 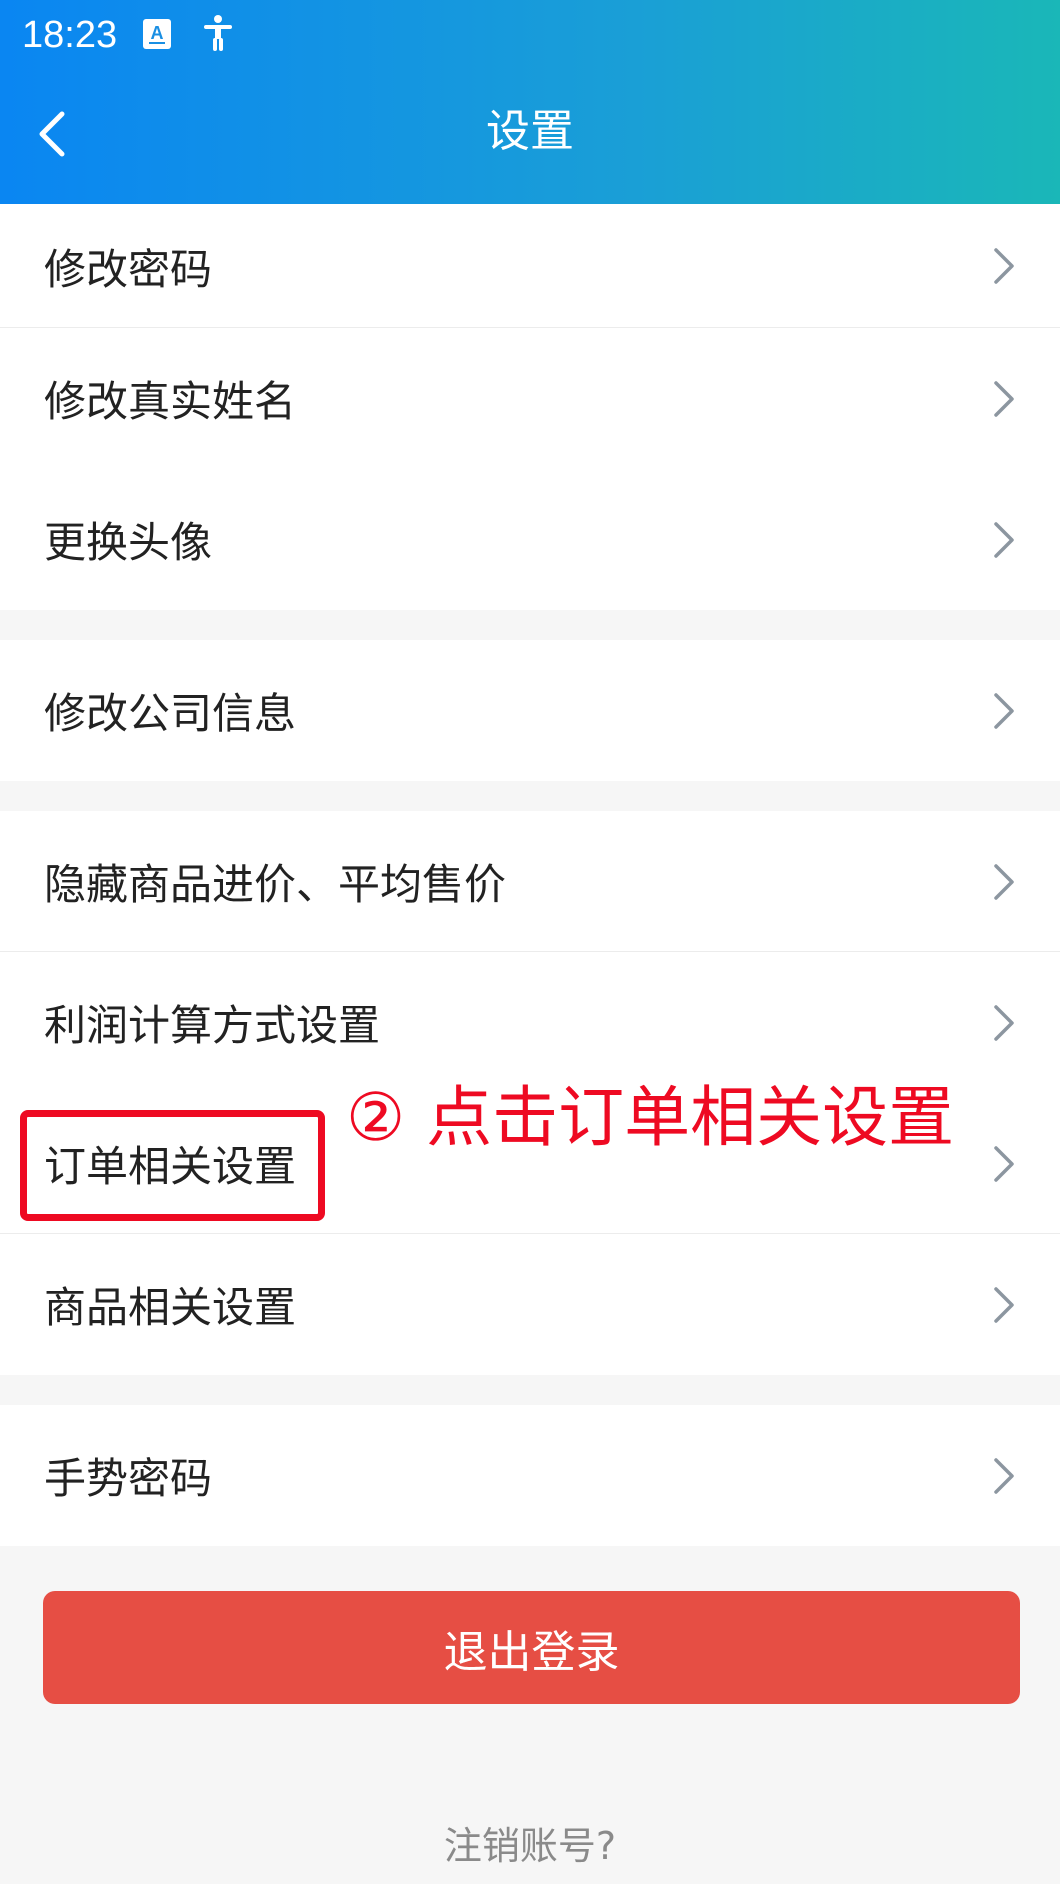 I want to click on settings-item-gesture-password: 手势密码, so click(x=530, y=1475).